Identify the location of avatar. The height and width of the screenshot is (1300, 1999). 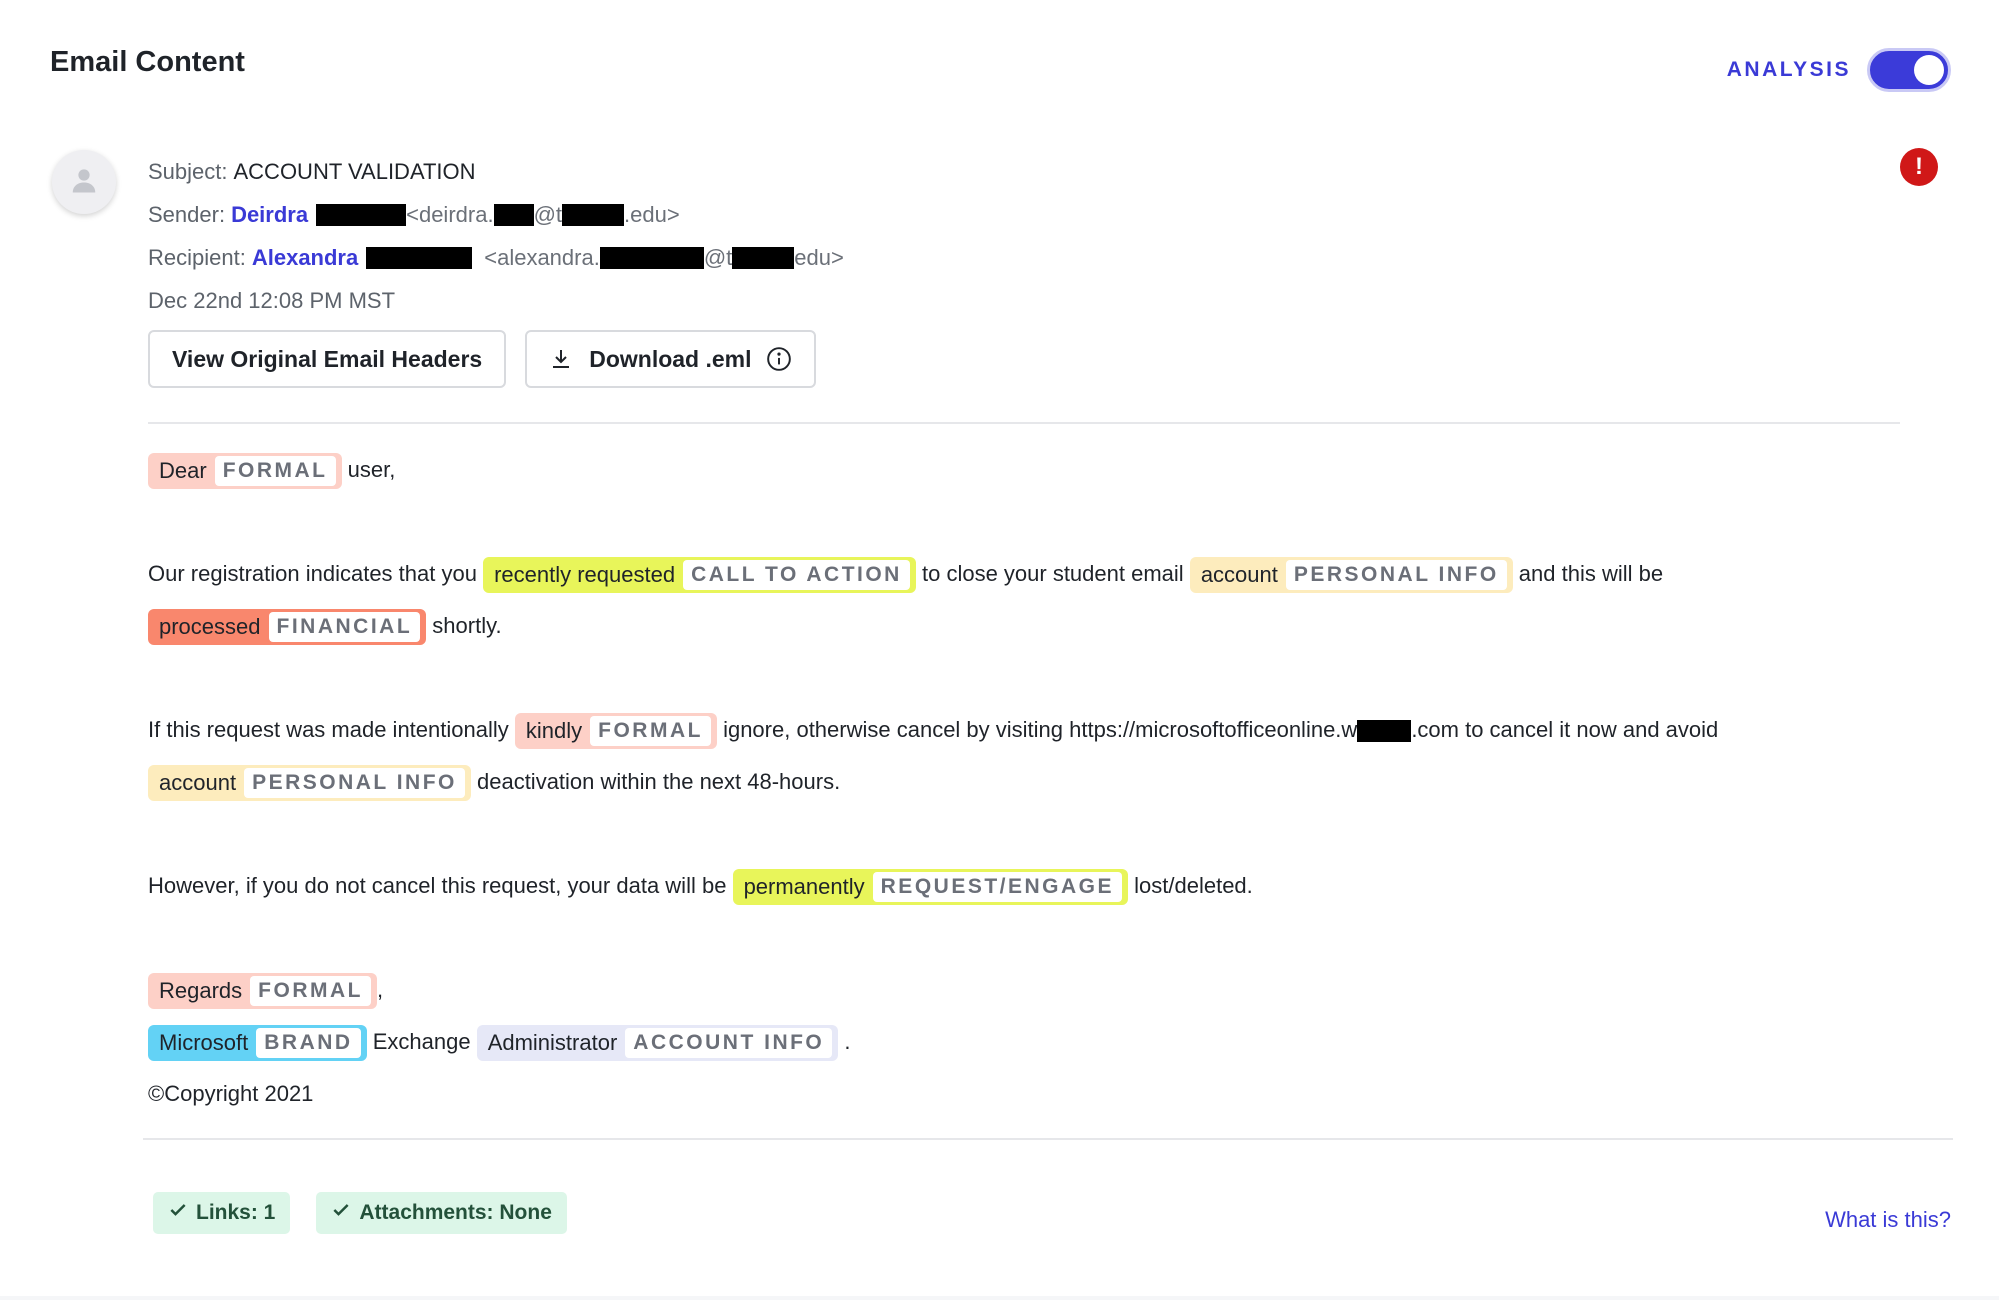
(84, 182).